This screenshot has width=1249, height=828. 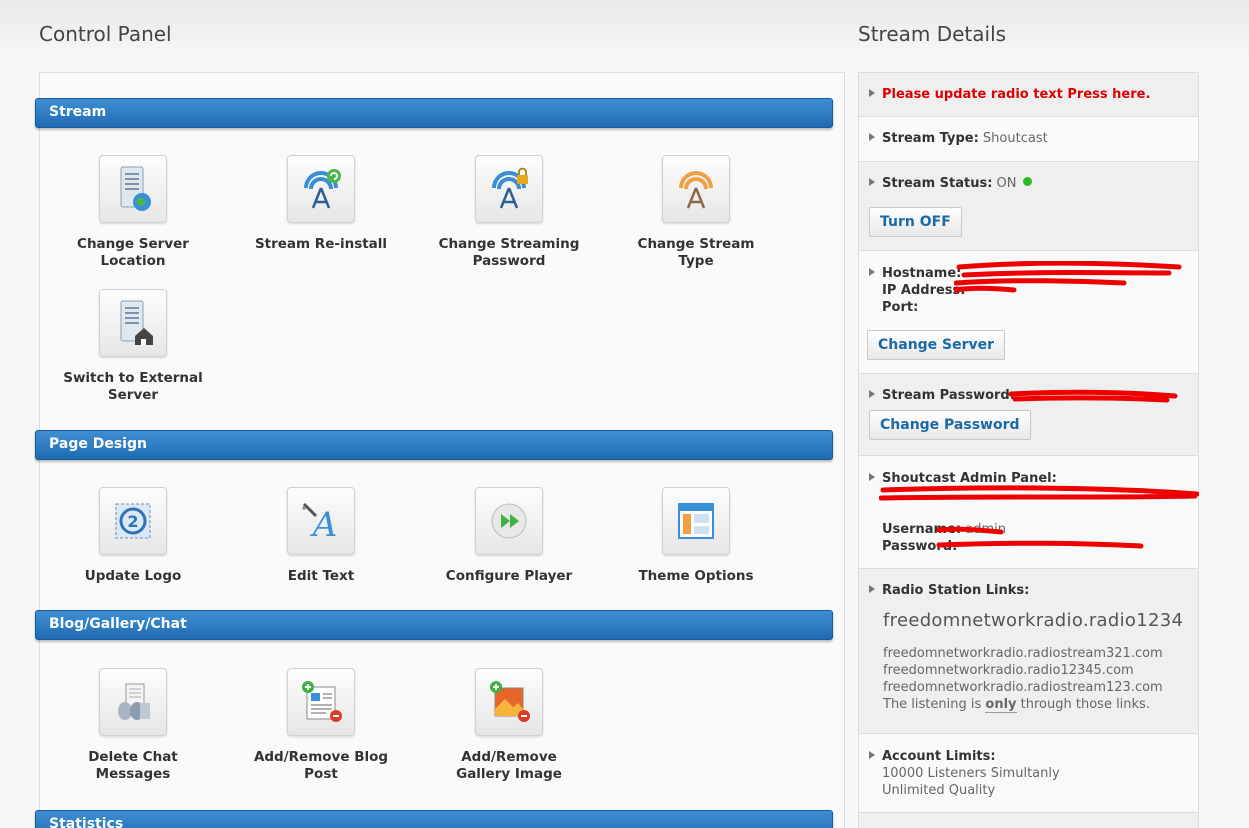 I want to click on update-notice-row: Please update radio text Press here., so click(x=1028, y=95).